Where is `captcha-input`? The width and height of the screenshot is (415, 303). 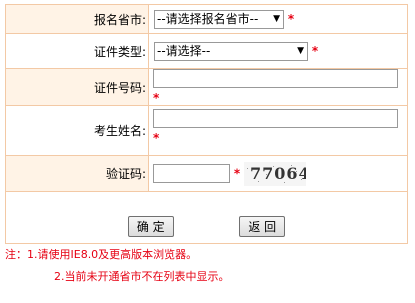
captcha-input is located at coordinates (191, 173).